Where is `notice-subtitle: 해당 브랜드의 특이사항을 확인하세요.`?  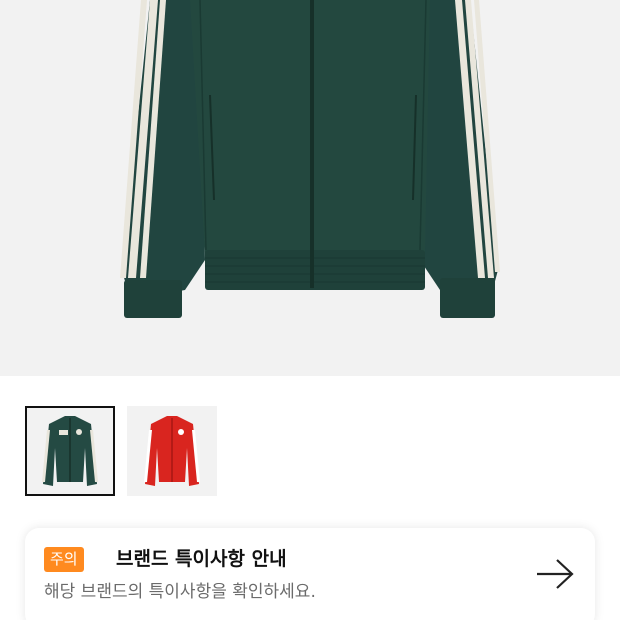 notice-subtitle: 해당 브랜드의 특이사항을 확인하세요. is located at coordinates (180, 592).